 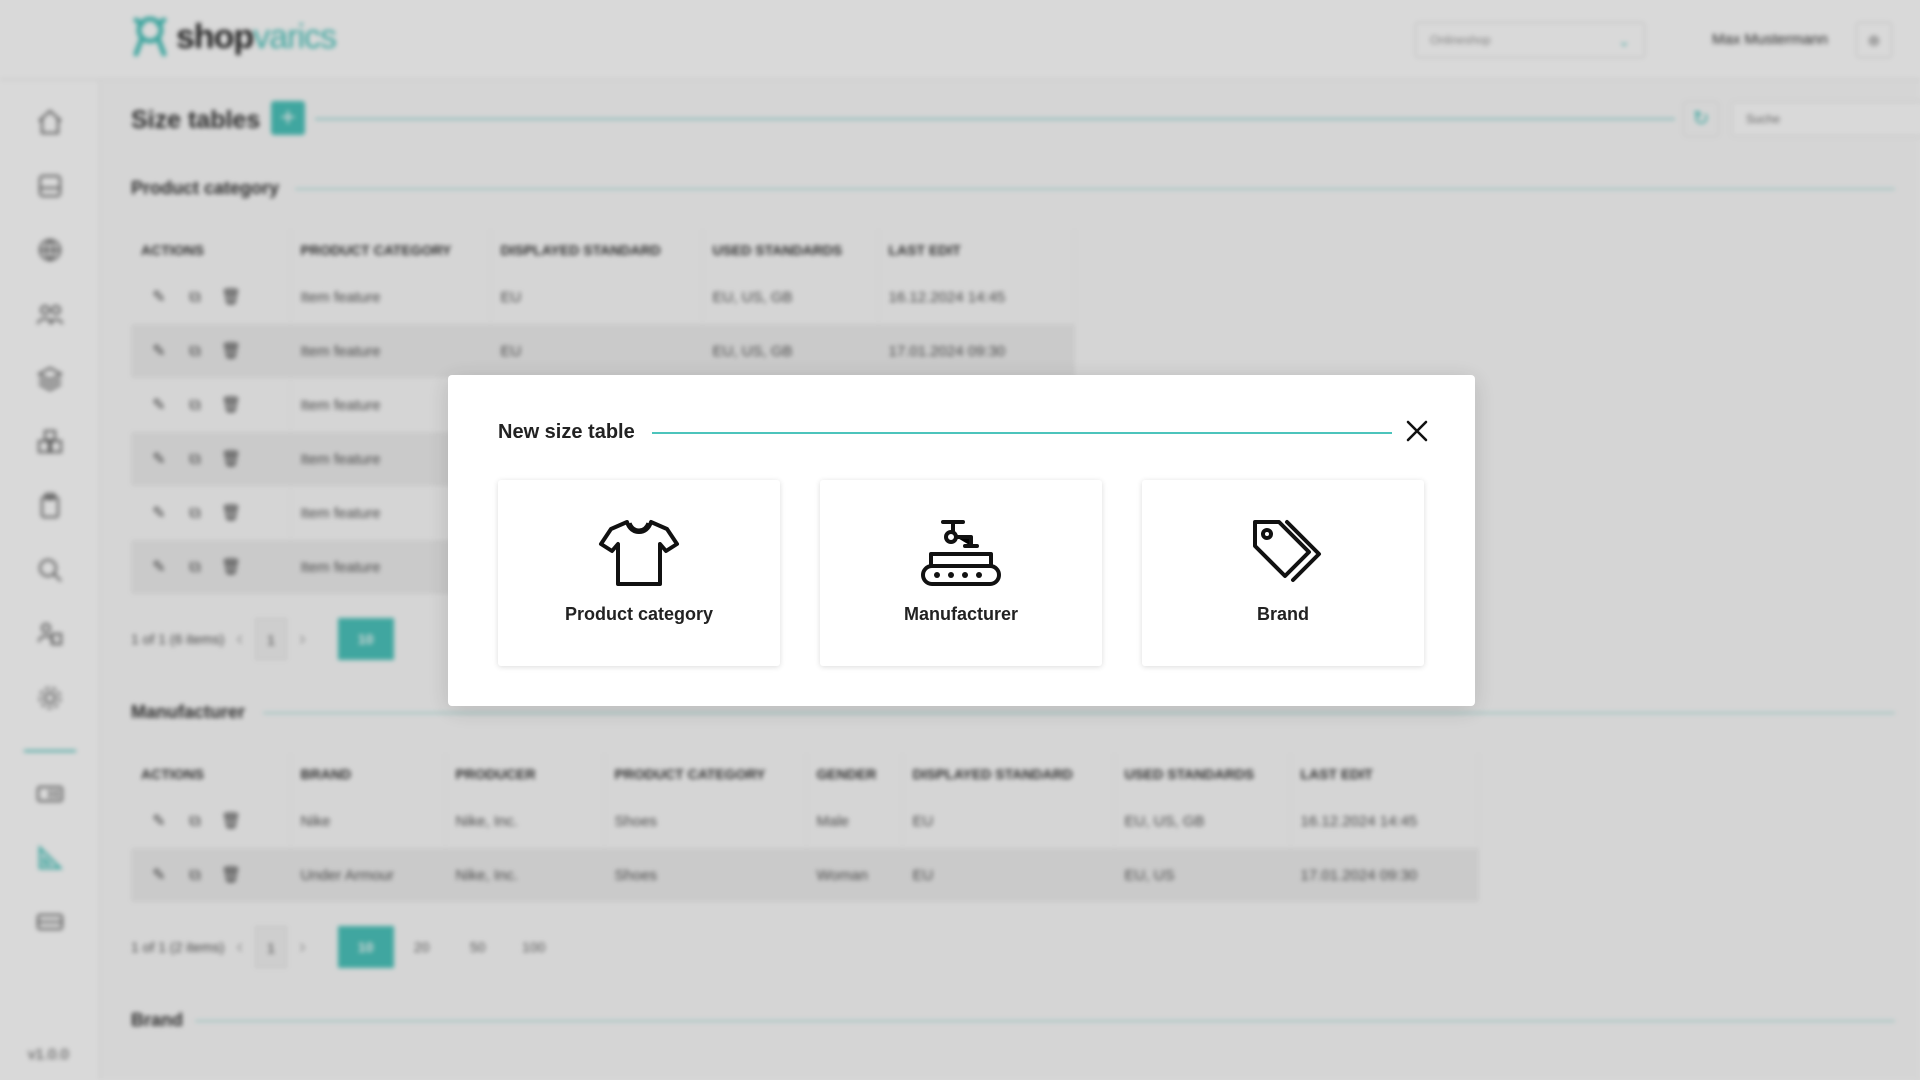 What do you see at coordinates (1283, 553) in the screenshot?
I see `price-tags-icon` at bounding box center [1283, 553].